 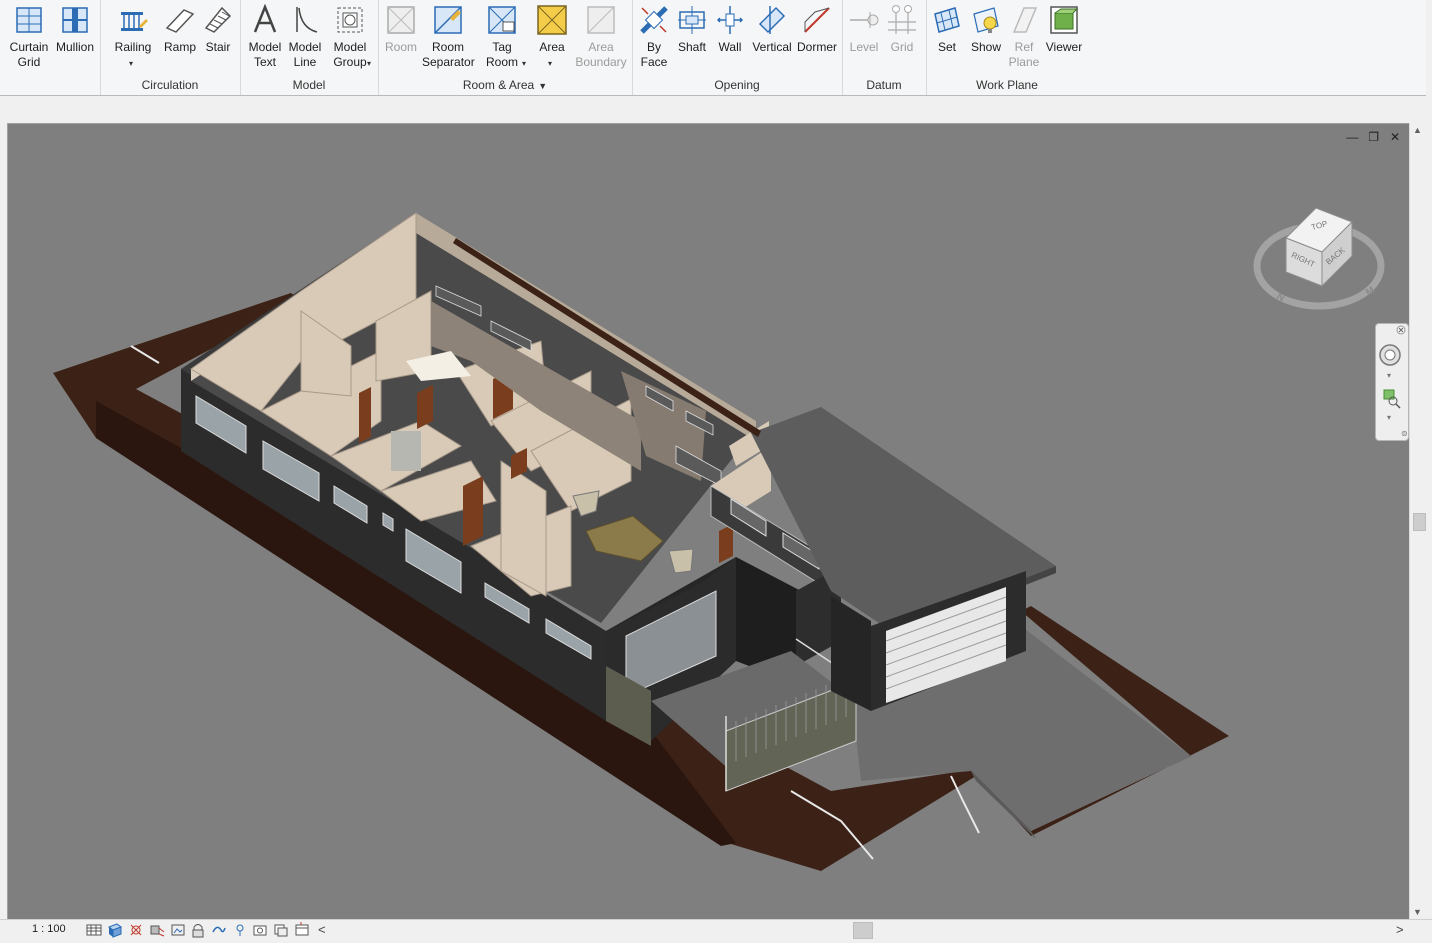 I want to click on panel-work-plane: Set Show Ref Plane Viewer Work Plane, so click(x=1007, y=47).